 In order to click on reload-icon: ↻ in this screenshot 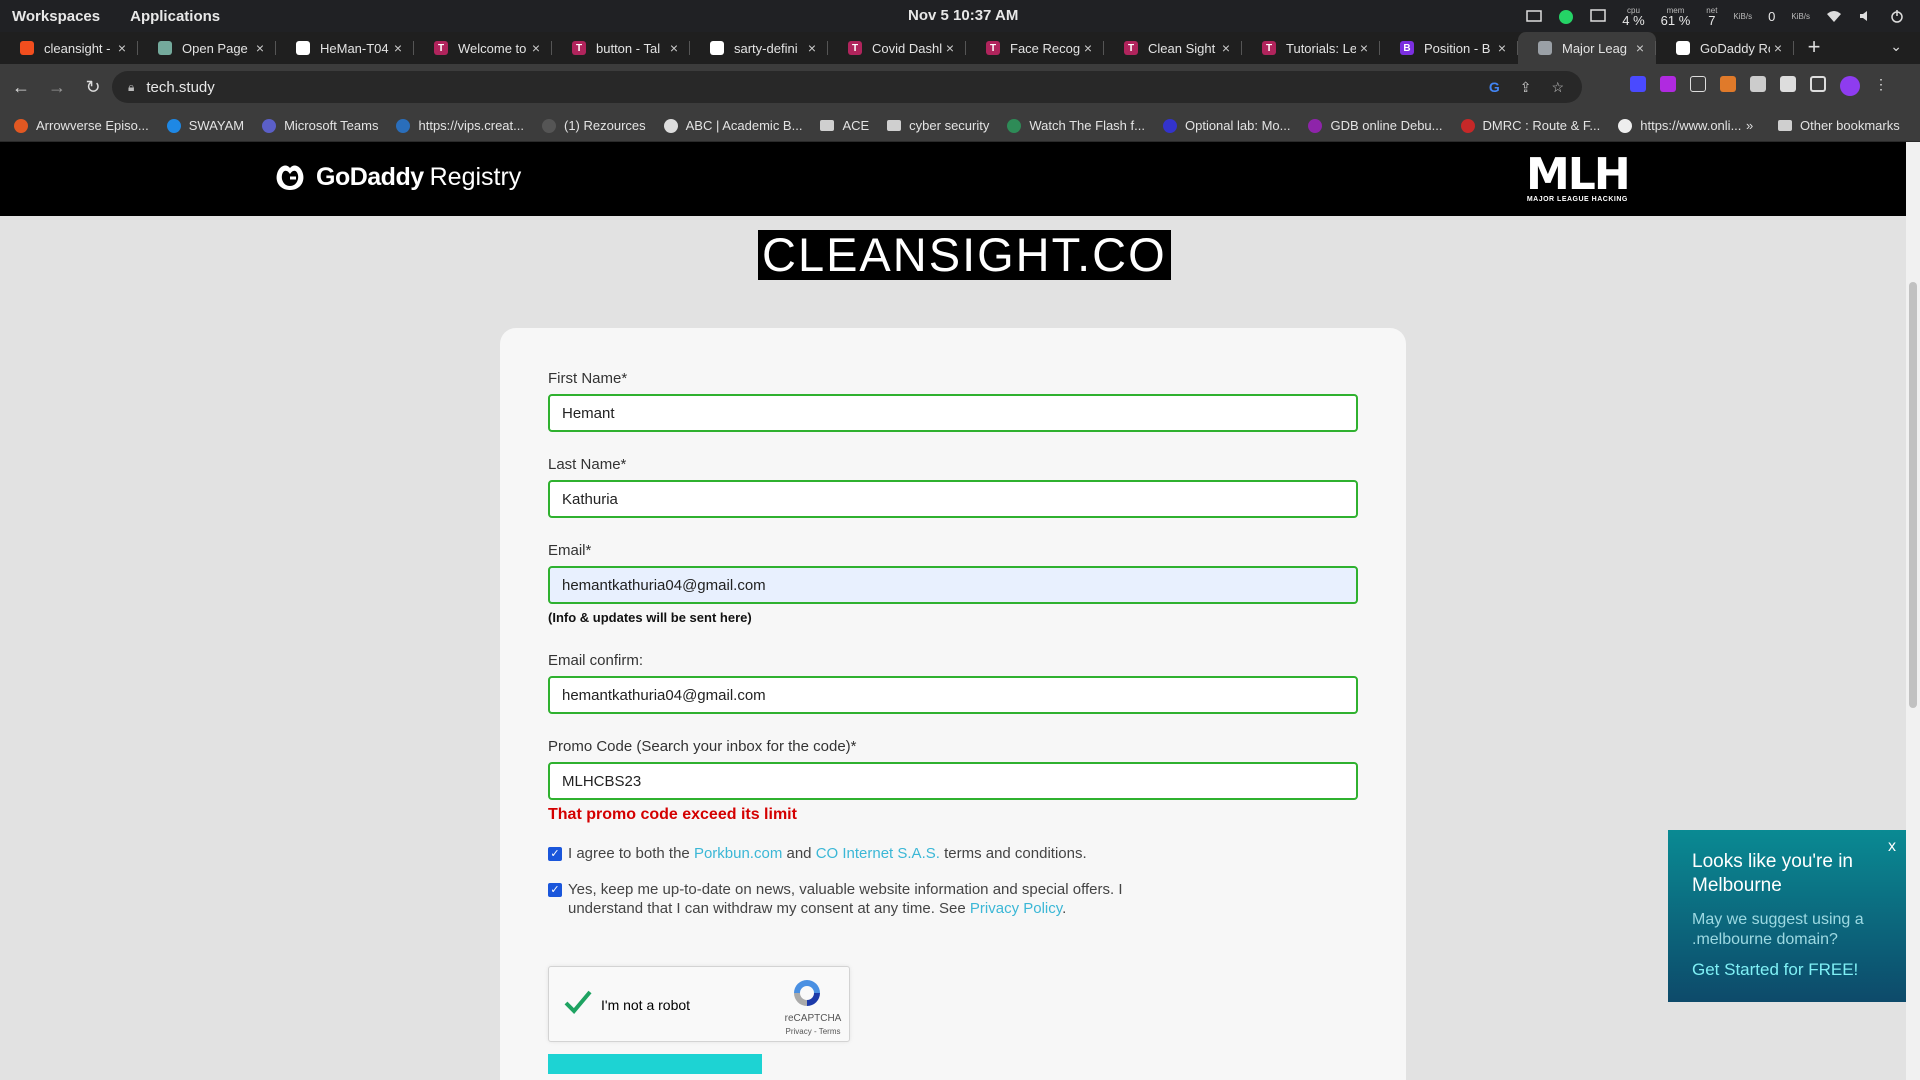, I will do `click(93, 87)`.